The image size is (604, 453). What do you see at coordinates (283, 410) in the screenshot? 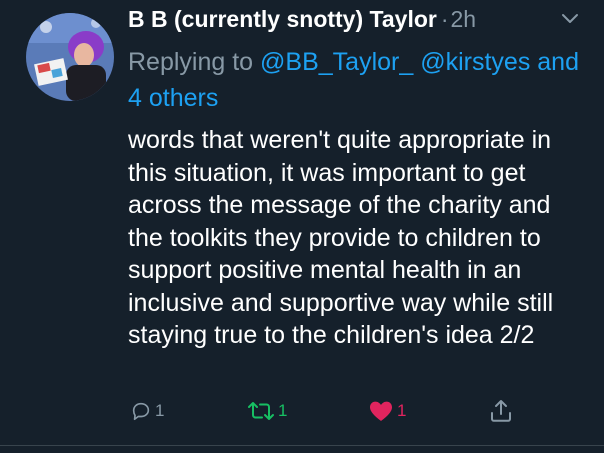
I see `retweet-count: 1` at bounding box center [283, 410].